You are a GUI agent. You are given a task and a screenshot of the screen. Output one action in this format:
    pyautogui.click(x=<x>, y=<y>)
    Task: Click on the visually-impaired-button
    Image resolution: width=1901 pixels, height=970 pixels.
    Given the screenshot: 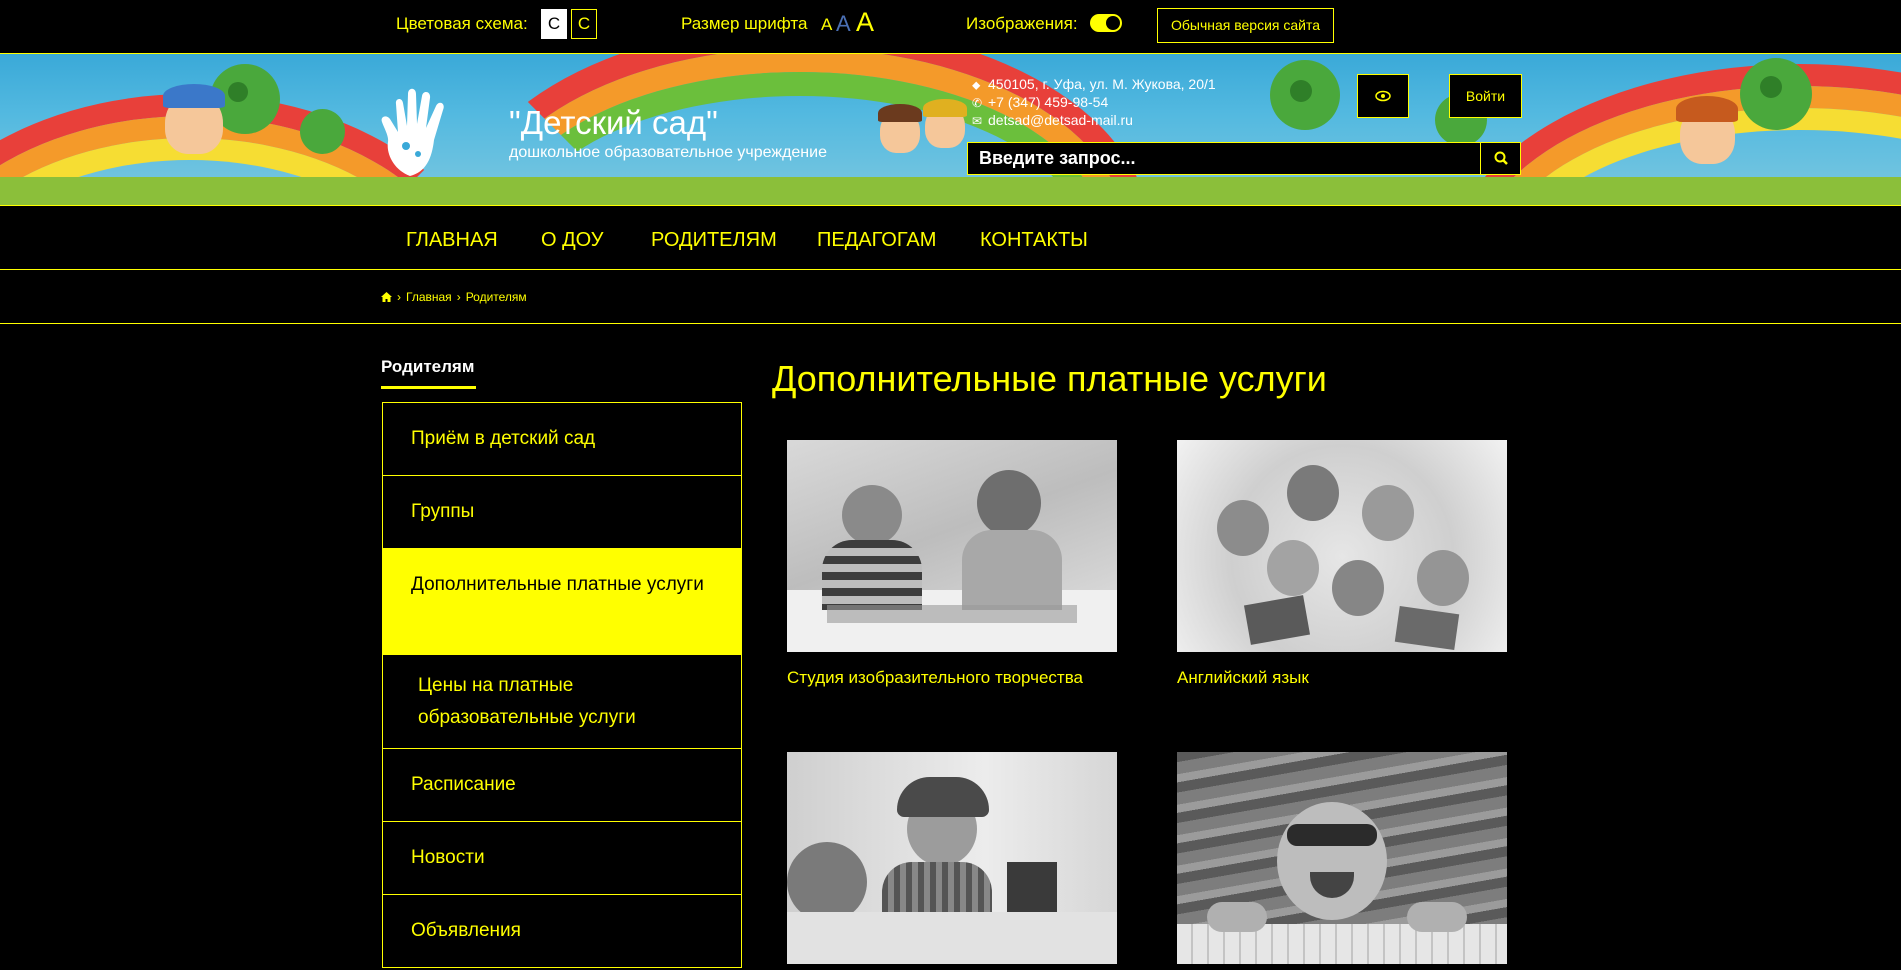 What is the action you would take?
    pyautogui.click(x=1383, y=96)
    